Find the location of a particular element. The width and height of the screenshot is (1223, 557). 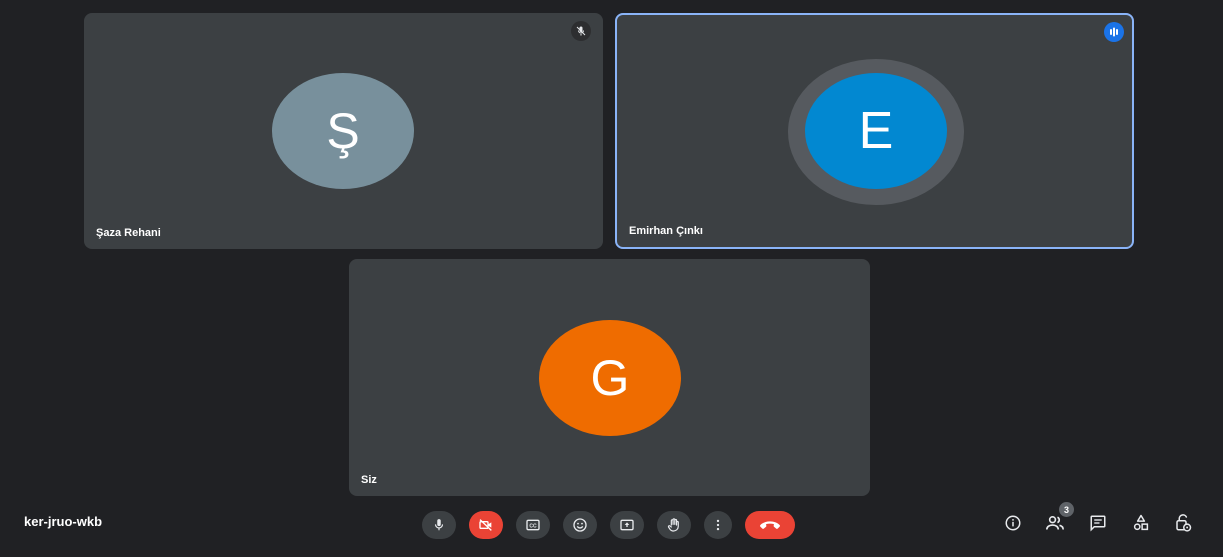

people-icon is located at coordinates (1055, 525).